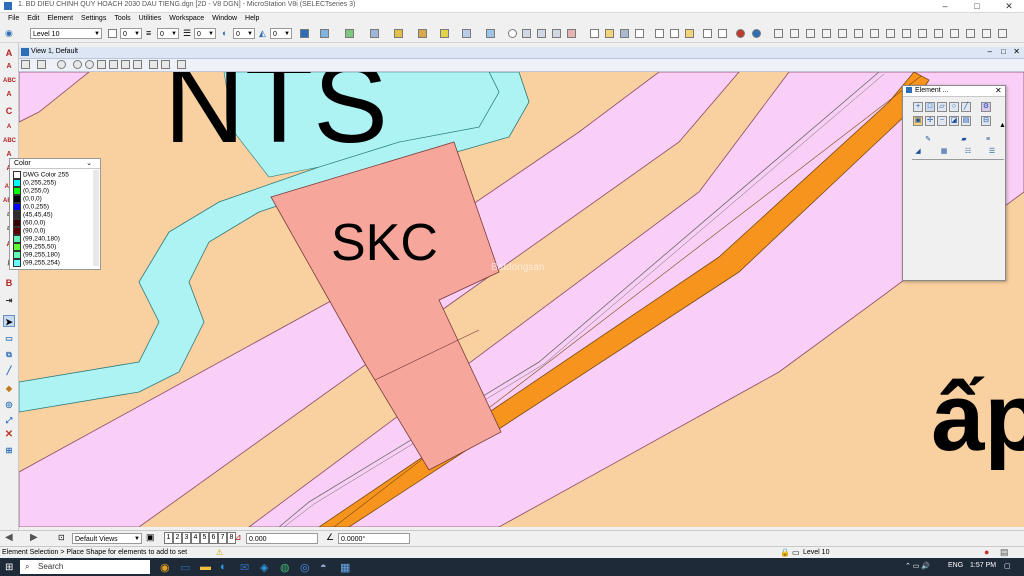 This screenshot has height=576, width=1024. What do you see at coordinates (954, 33) in the screenshot?
I see `break-icon` at bounding box center [954, 33].